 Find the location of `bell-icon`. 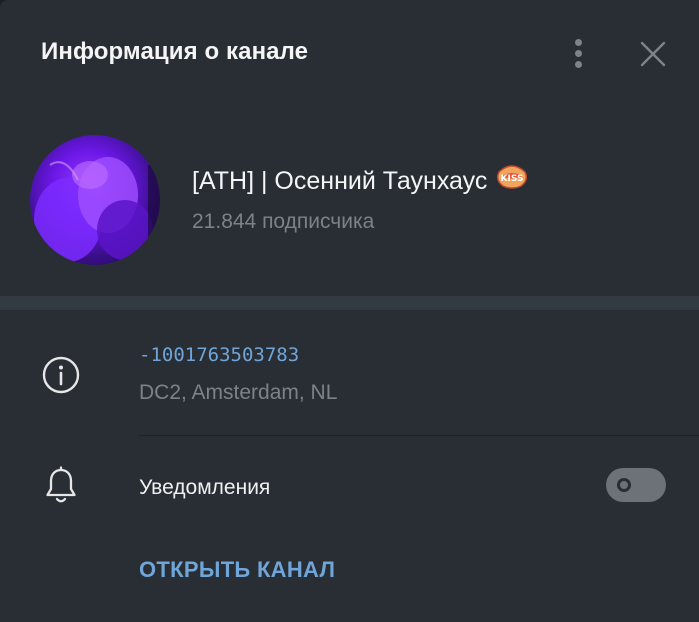

bell-icon is located at coordinates (61, 486).